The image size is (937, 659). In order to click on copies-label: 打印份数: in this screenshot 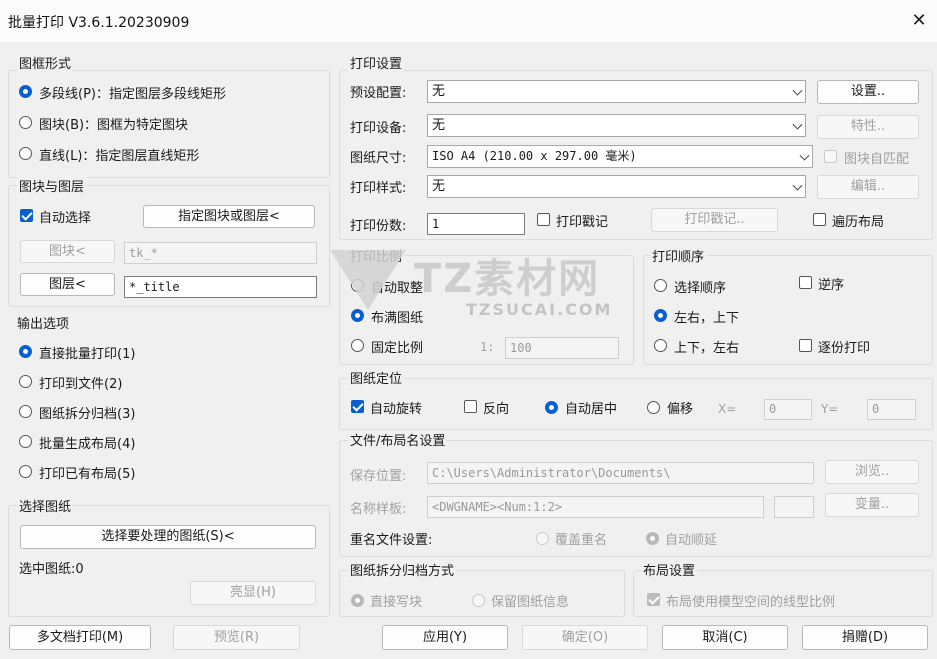, I will do `click(378, 226)`.